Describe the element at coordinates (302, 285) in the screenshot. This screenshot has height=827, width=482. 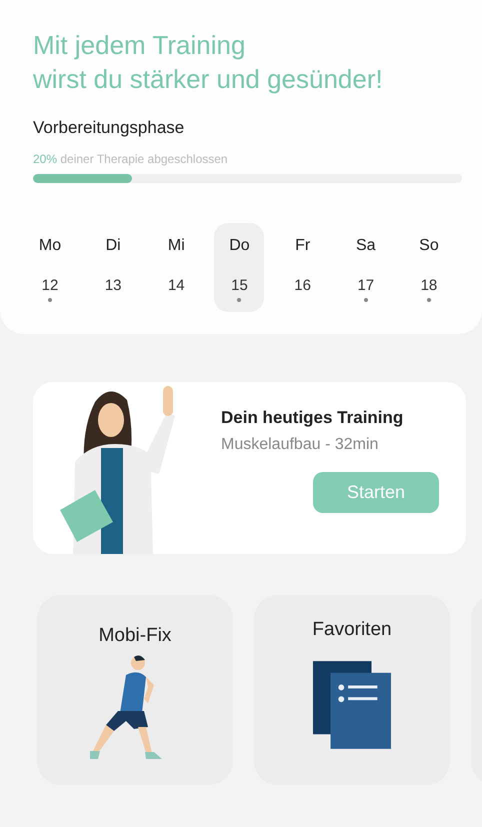
I see `date-label: 16` at that location.